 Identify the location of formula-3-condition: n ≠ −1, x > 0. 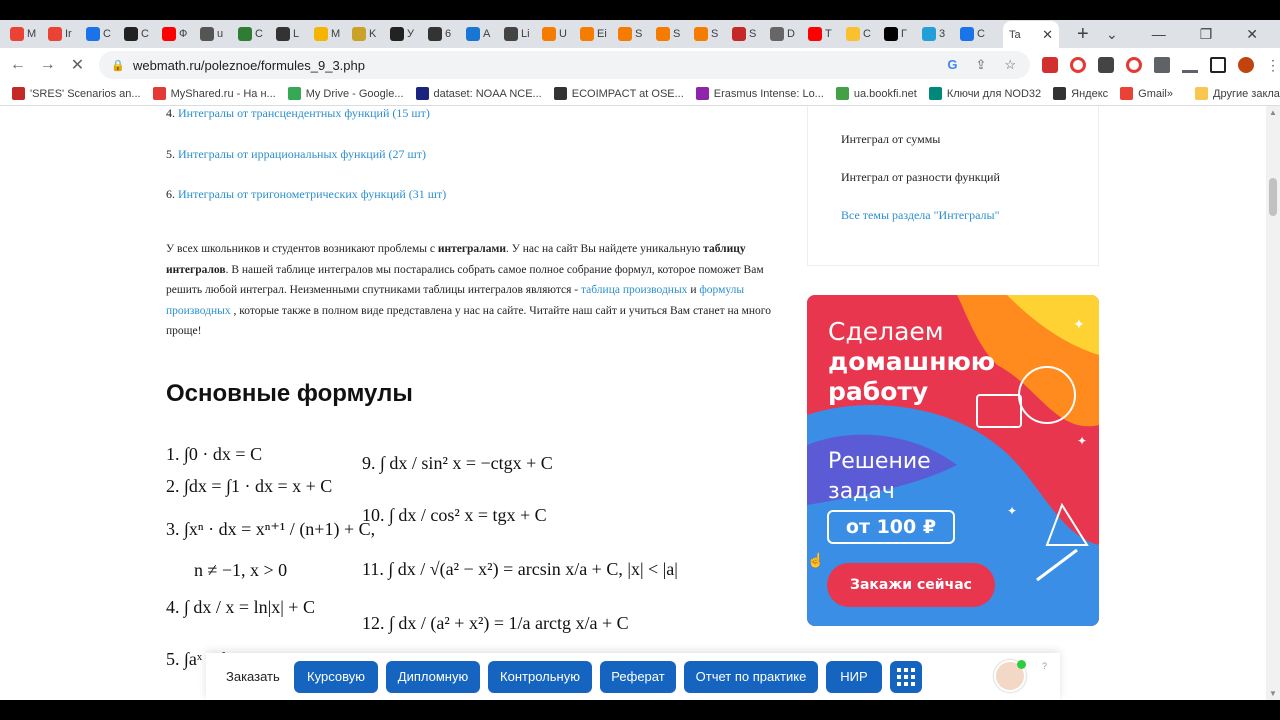
(241, 570).